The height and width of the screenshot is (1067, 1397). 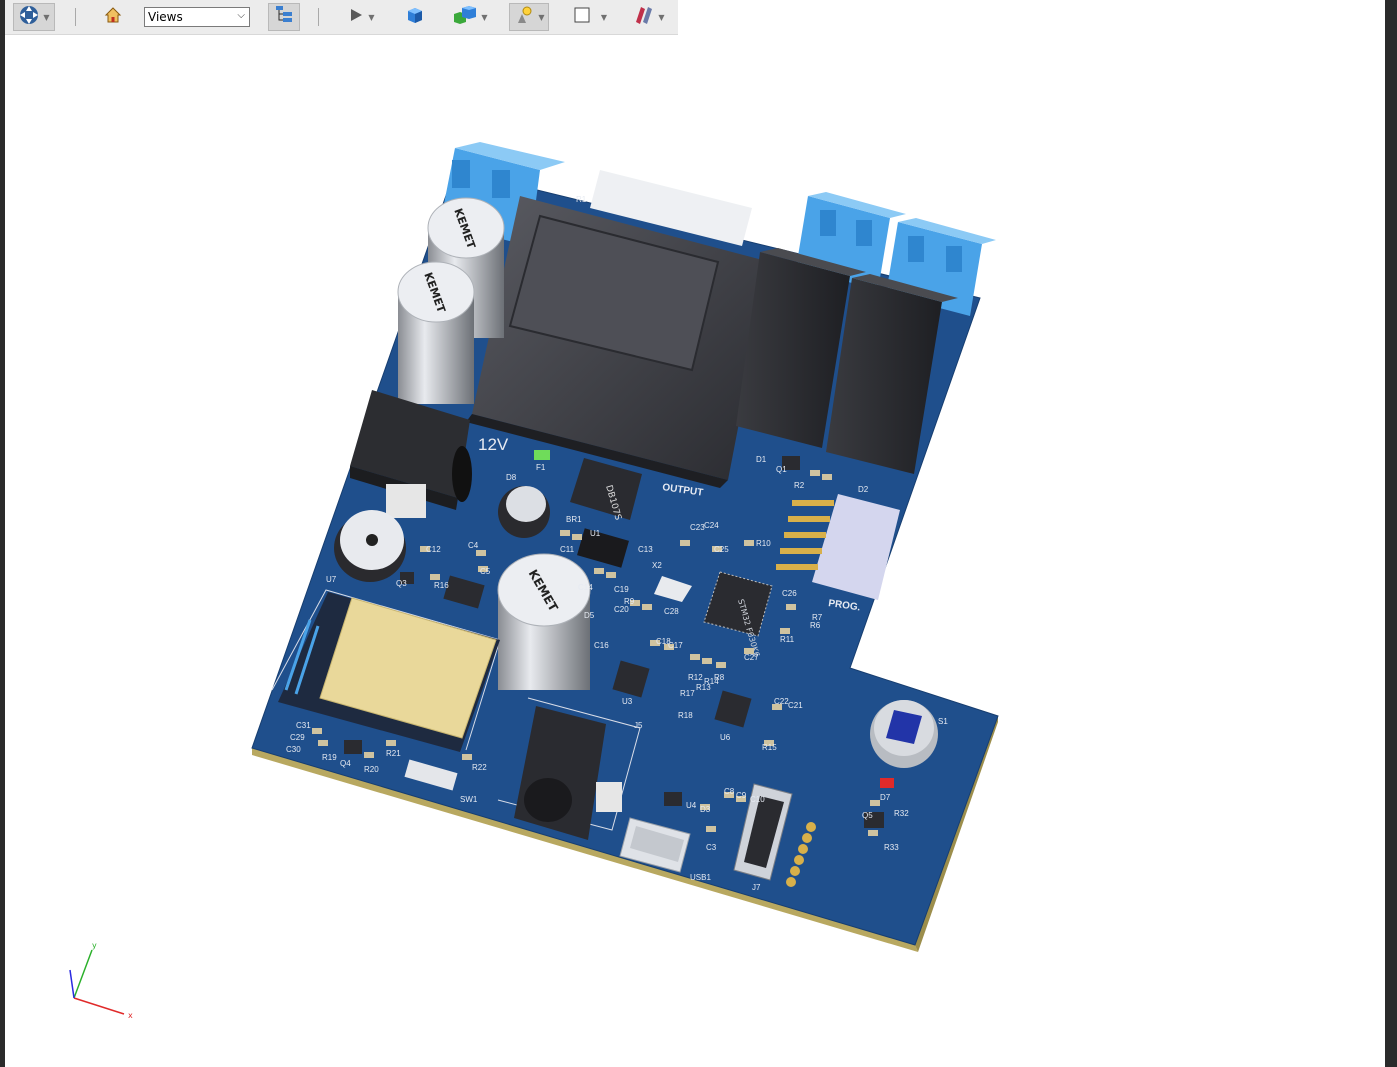 I want to click on silk-c3: C3, so click(x=711, y=847).